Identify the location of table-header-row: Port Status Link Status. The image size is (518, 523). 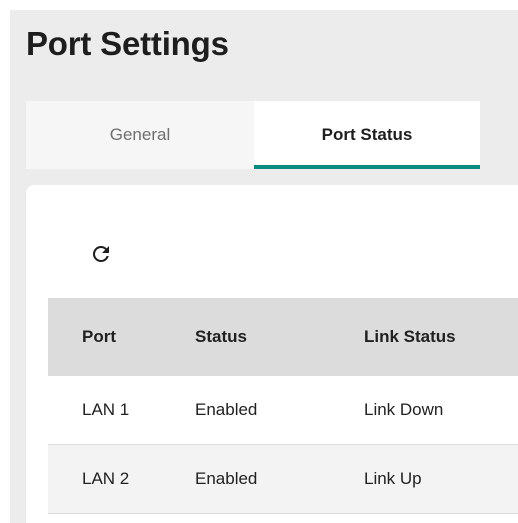
(283, 337).